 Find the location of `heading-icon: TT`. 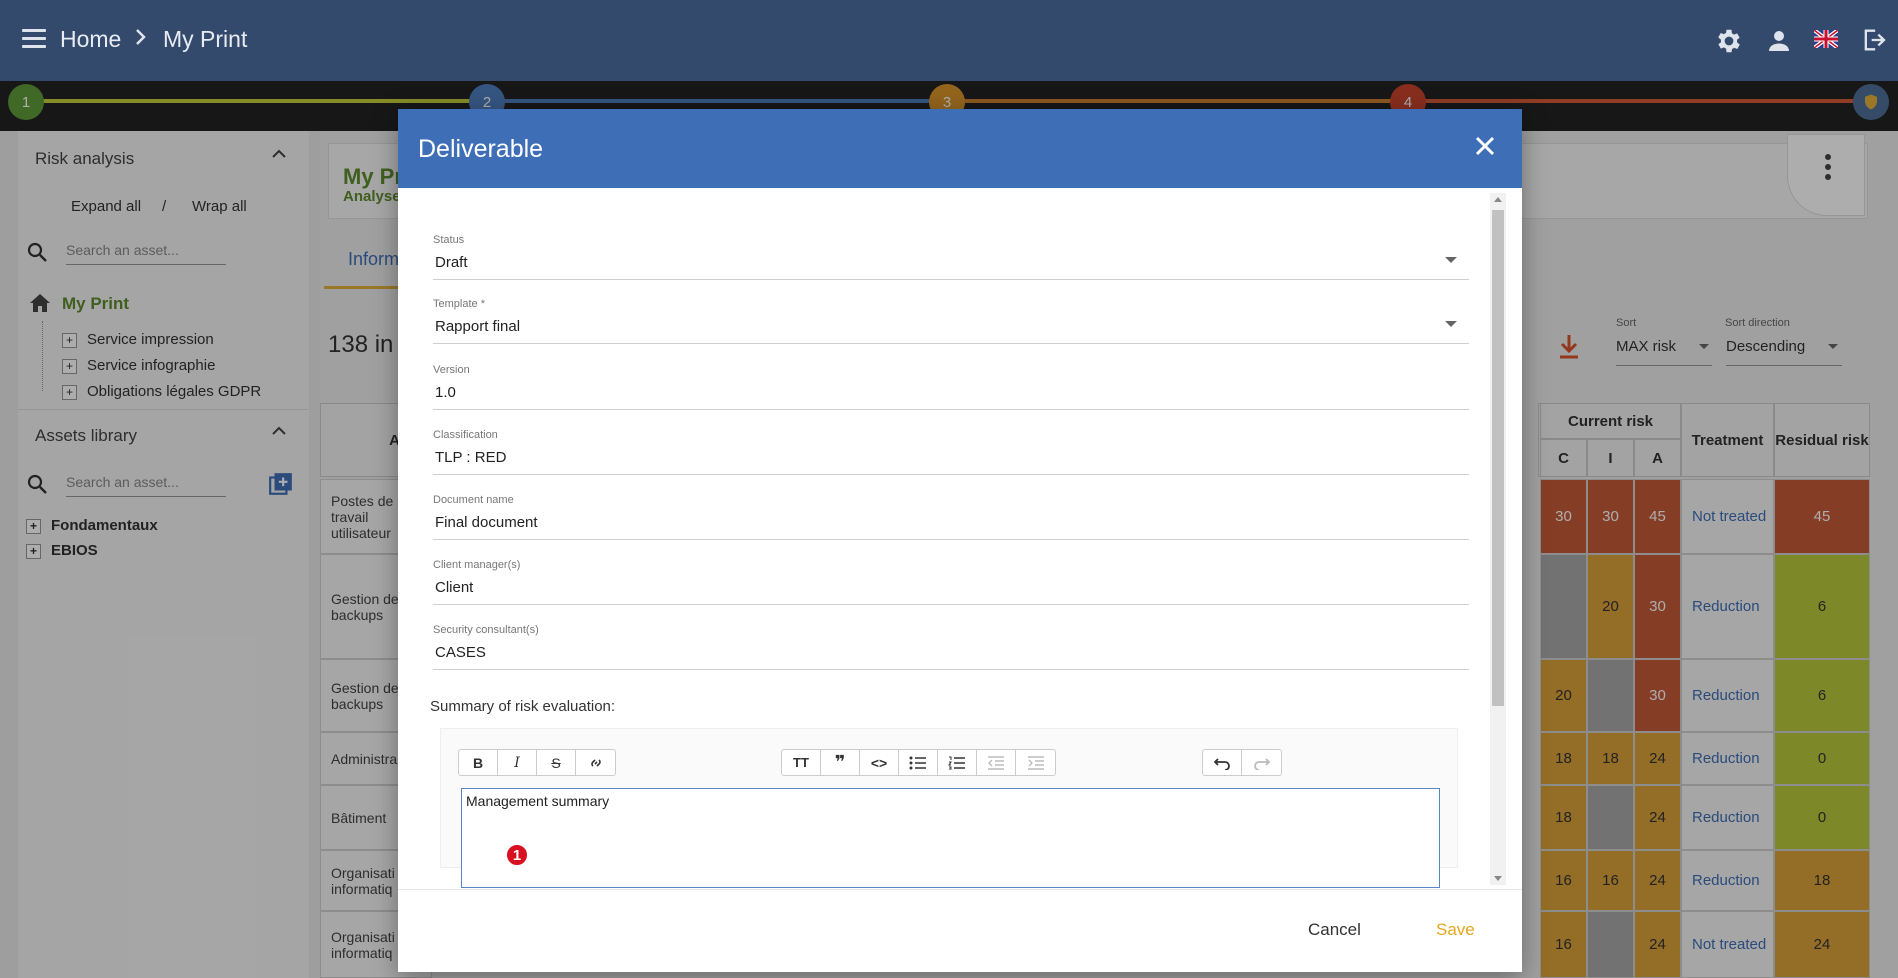

heading-icon: TT is located at coordinates (801, 762).